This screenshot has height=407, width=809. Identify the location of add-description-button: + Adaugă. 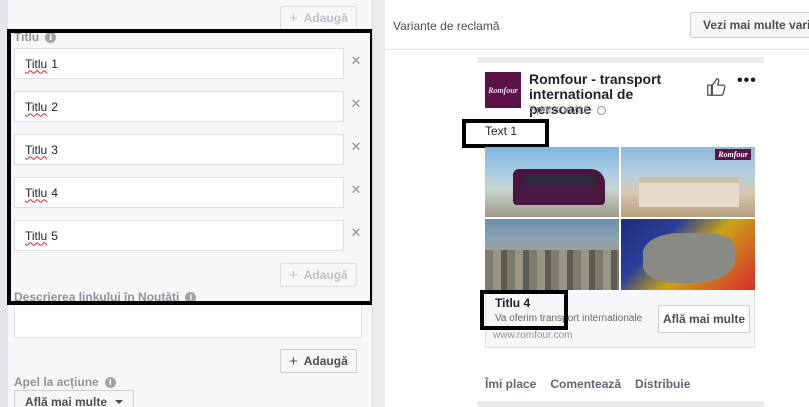
(318, 361).